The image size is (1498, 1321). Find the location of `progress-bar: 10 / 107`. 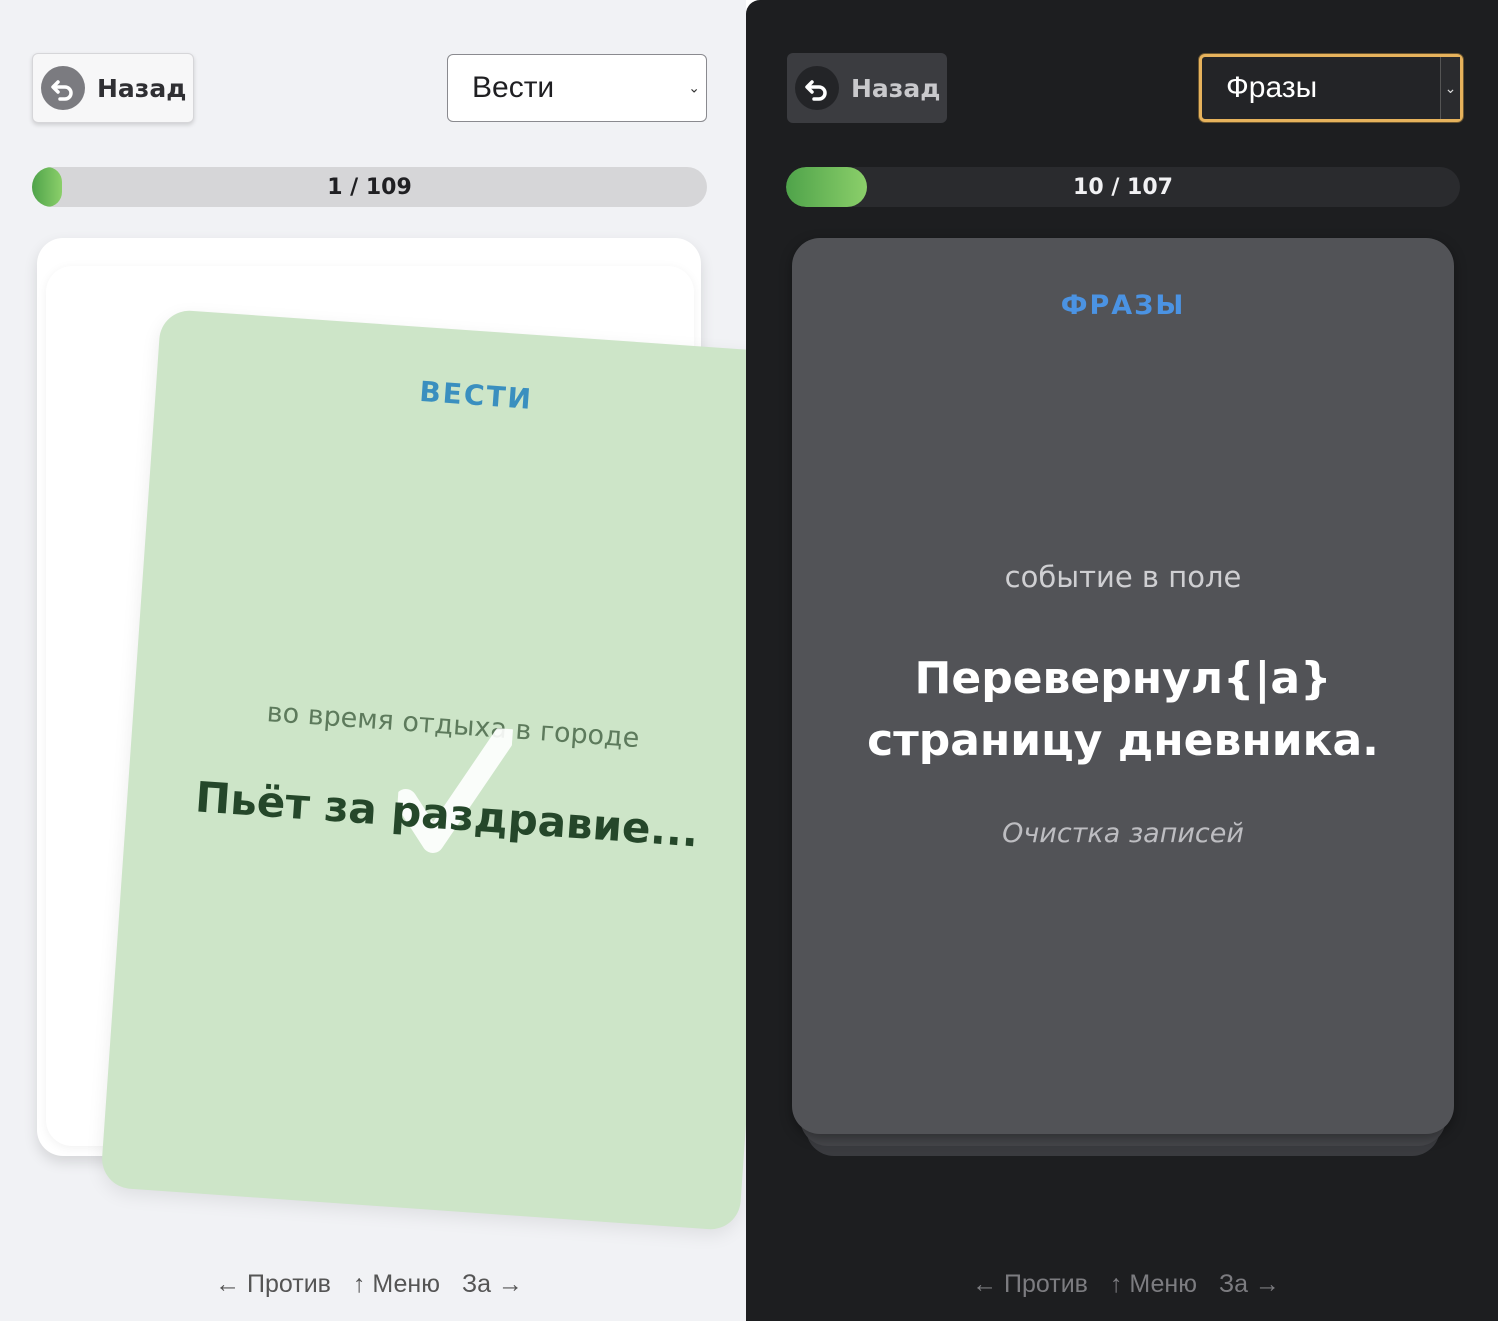

progress-bar: 10 / 107 is located at coordinates (1123, 187).